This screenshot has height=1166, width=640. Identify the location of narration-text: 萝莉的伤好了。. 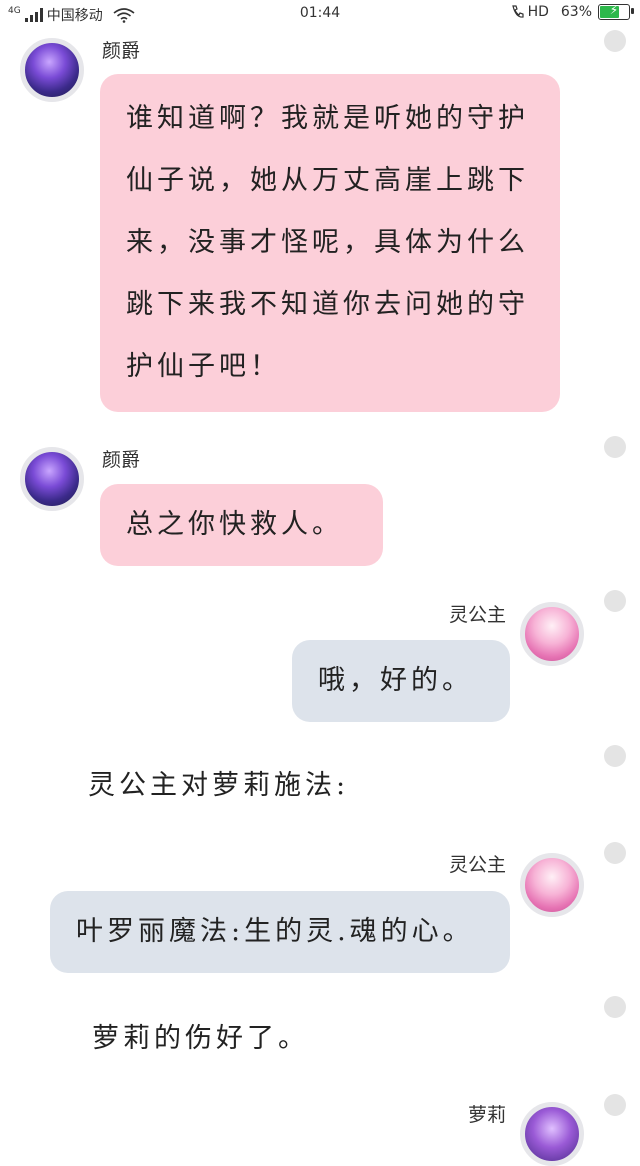
(200, 1038).